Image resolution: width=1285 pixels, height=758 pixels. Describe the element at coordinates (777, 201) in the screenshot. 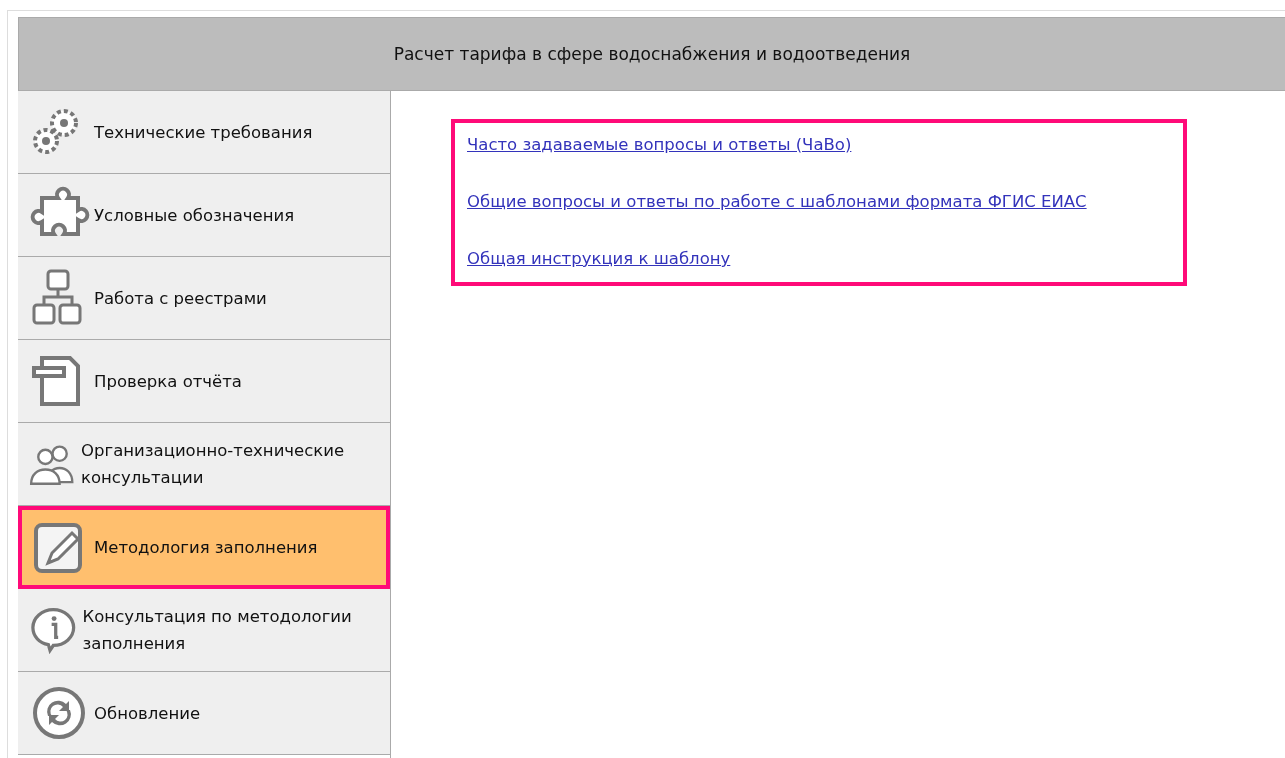

I see `link: Общие вопросы и ответы по работе с шаблонами формата ФГИС ЕИАС` at that location.